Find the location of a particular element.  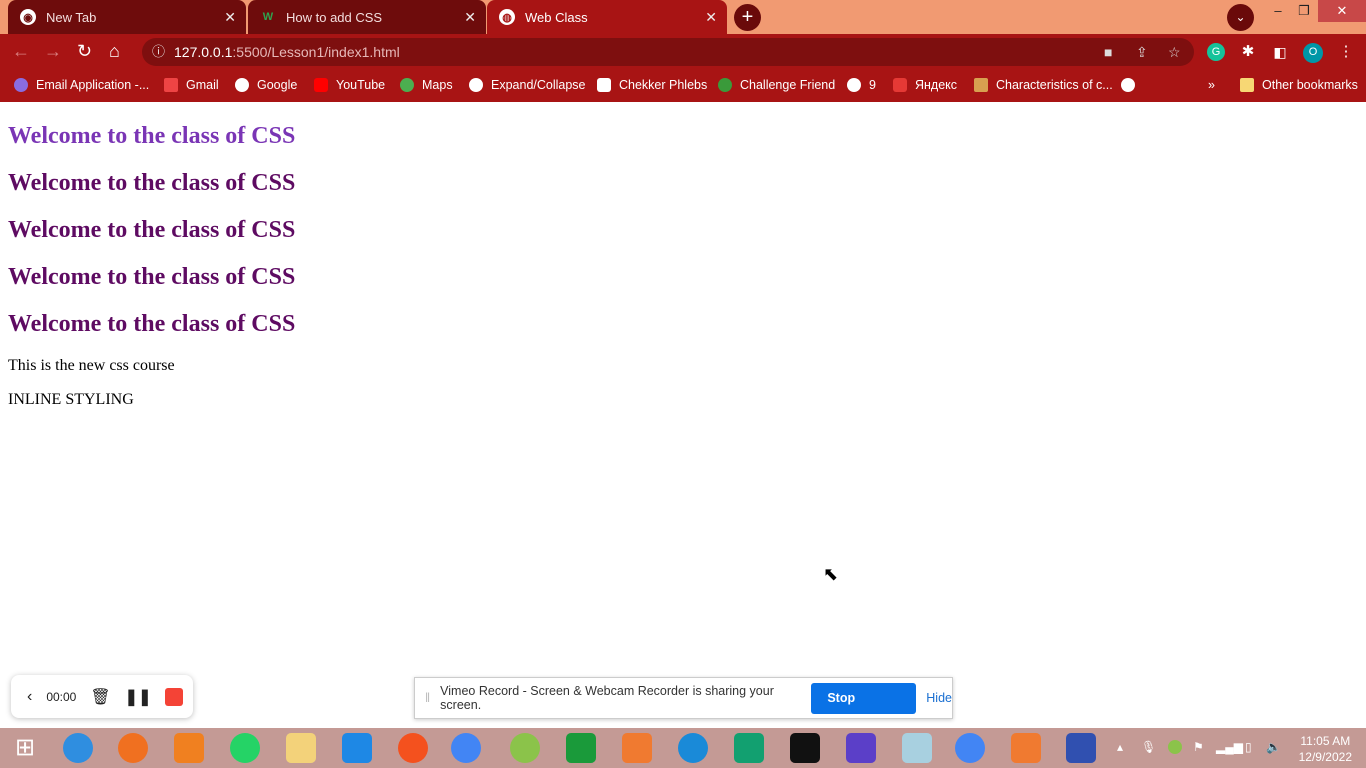

bookmark-label: Google is located at coordinates (277, 85).